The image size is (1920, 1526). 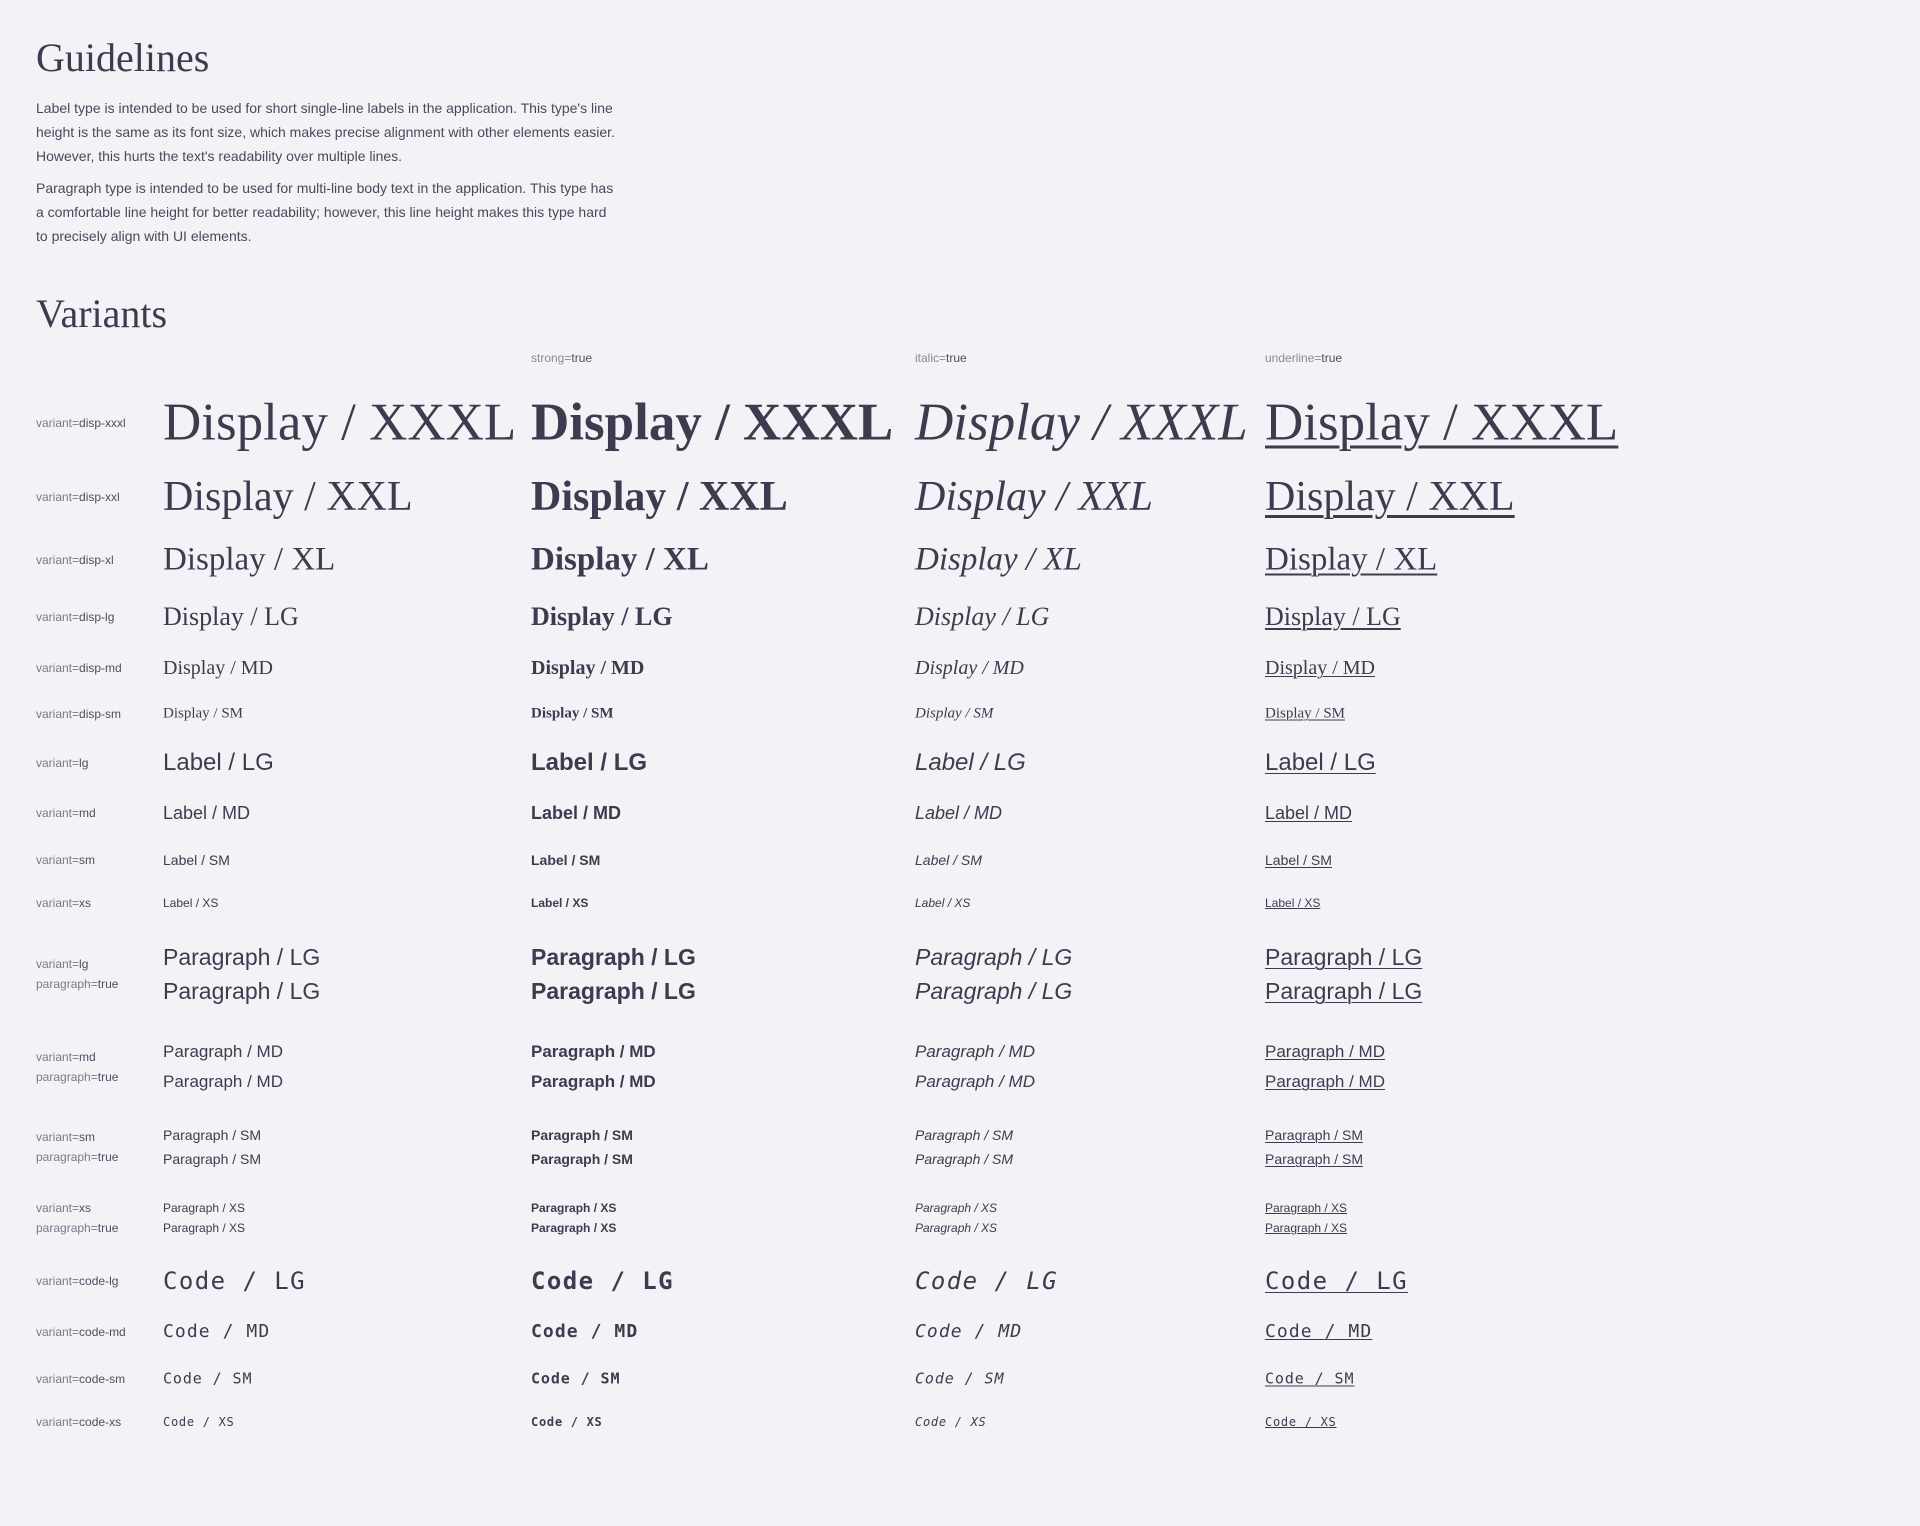 I want to click on row-label-line: variant=disp-sm, so click(x=78, y=714).